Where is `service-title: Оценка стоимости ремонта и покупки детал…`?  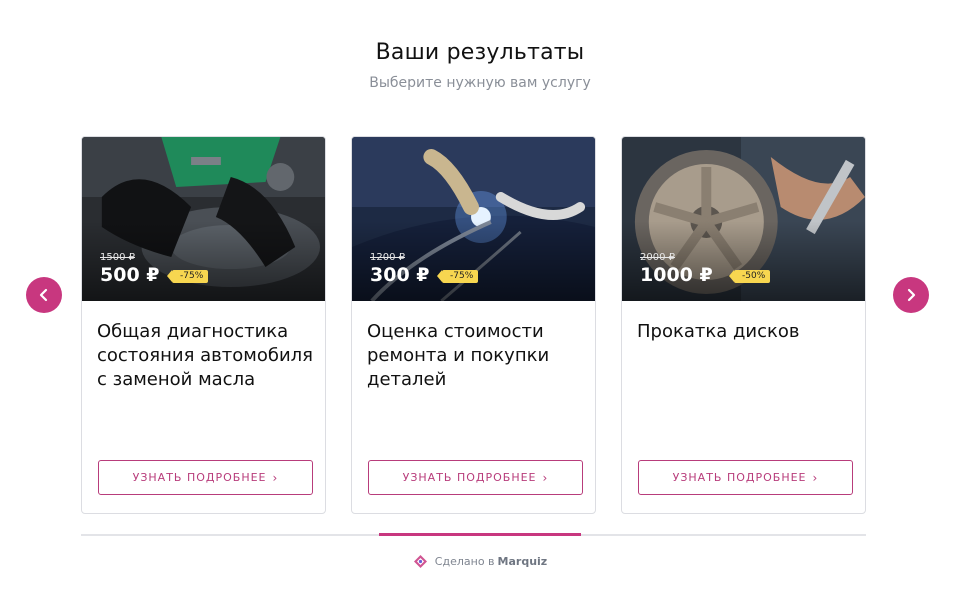 service-title: Оценка стоимости ремонта и покупки детал… is located at coordinates (458, 355).